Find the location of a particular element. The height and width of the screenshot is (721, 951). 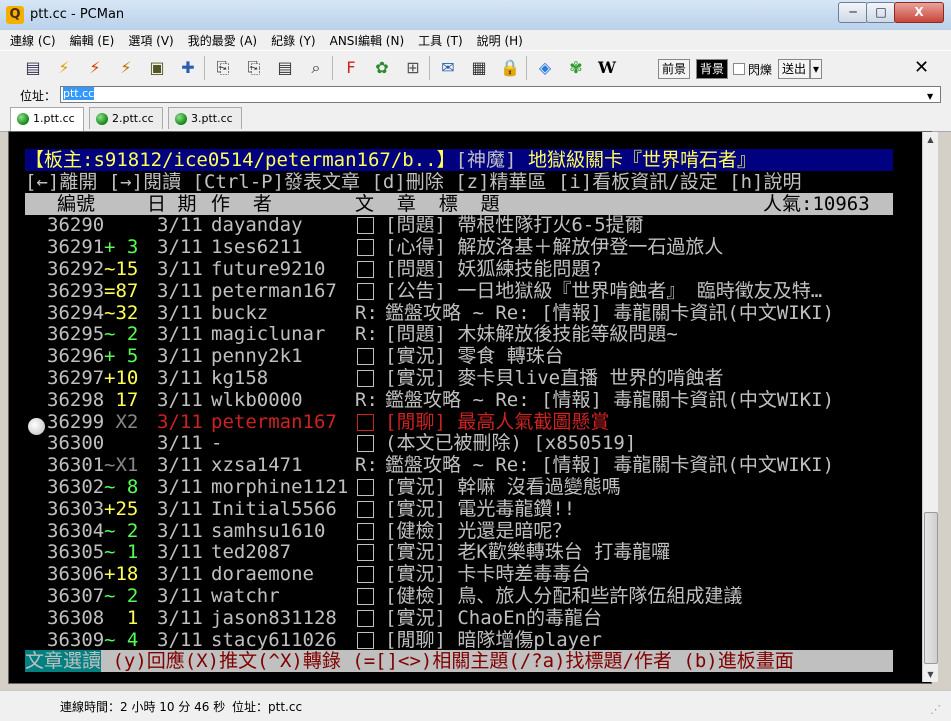

browser-icon: ◈ is located at coordinates (545, 68).